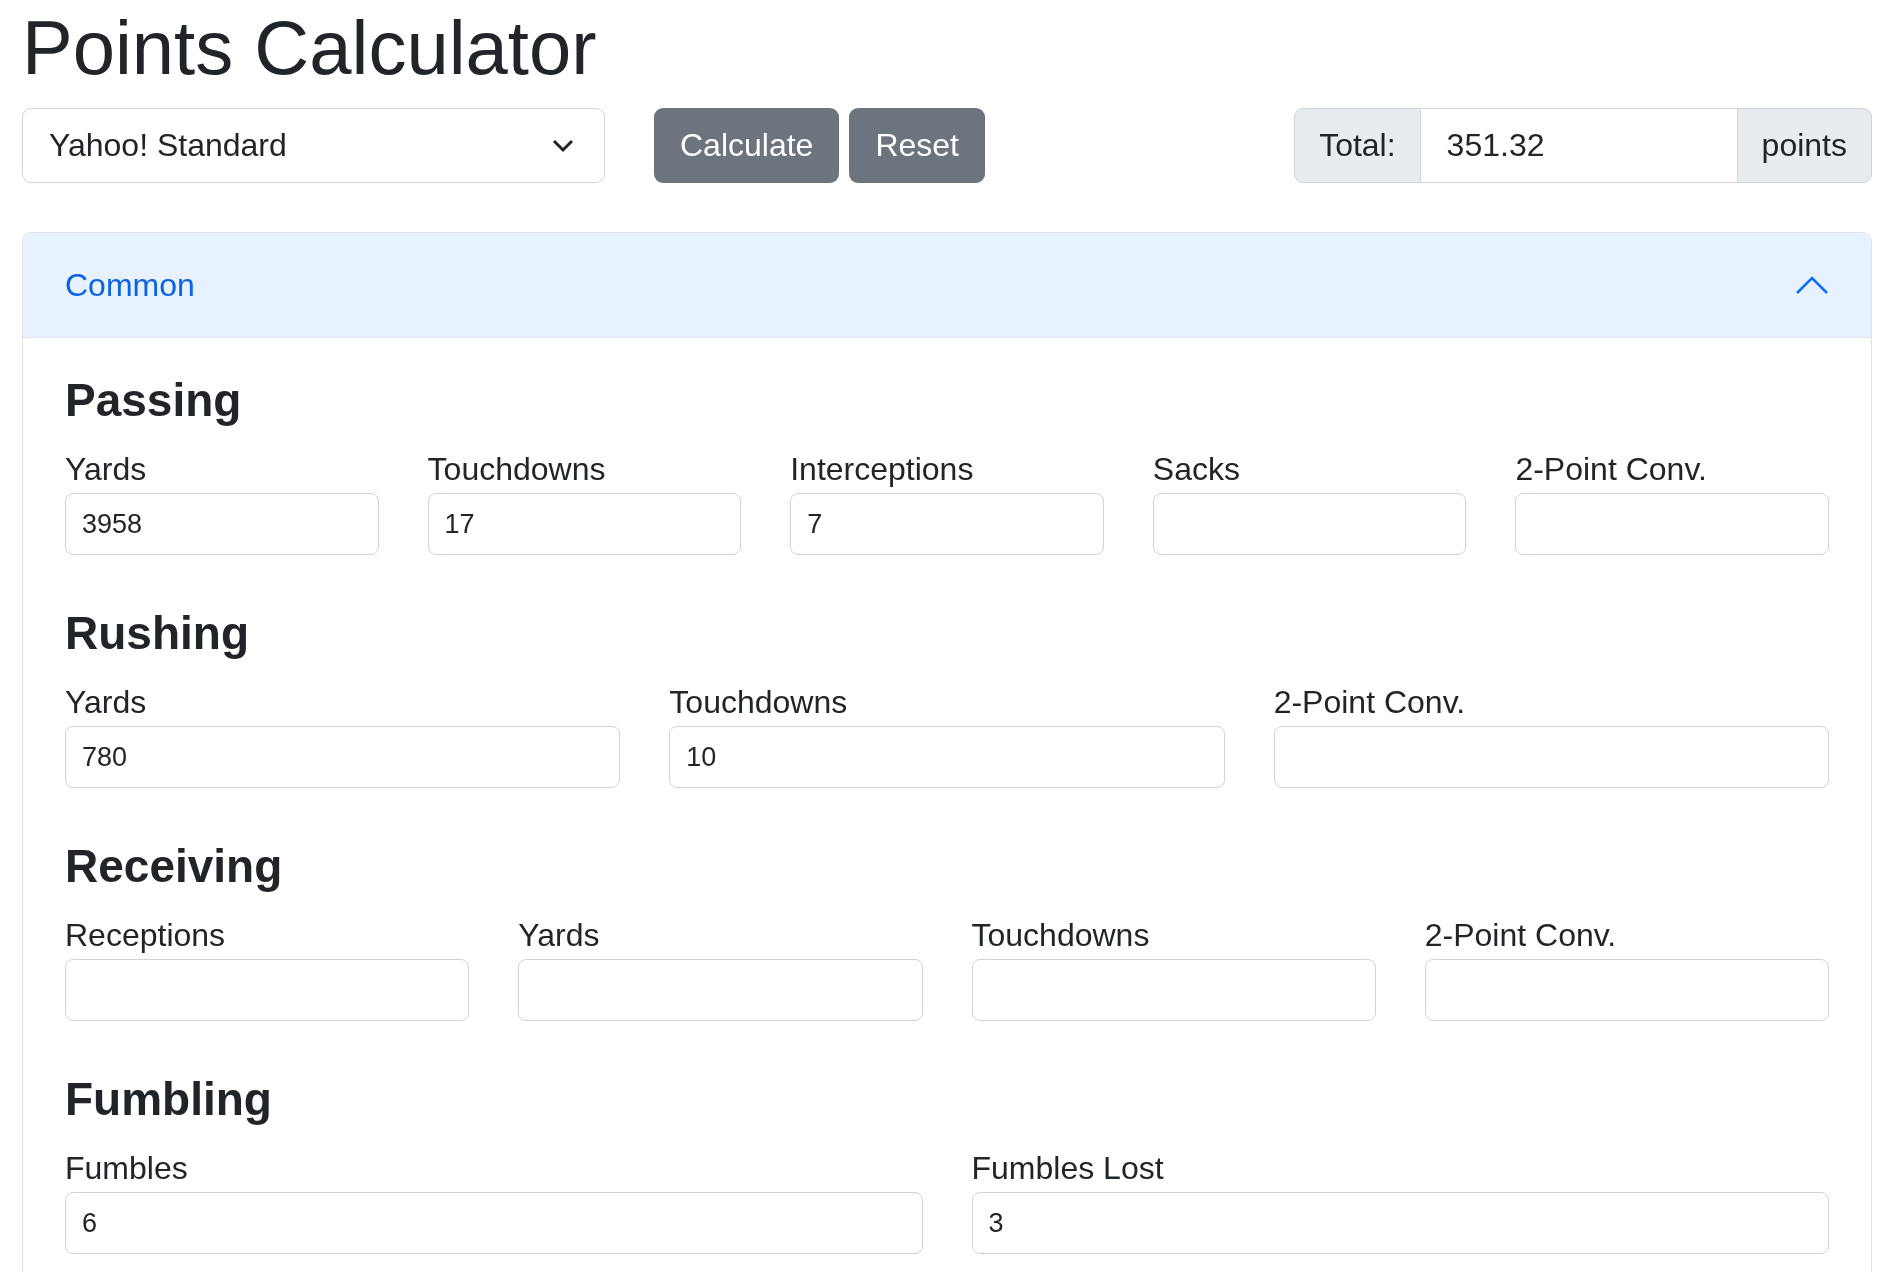 The width and height of the screenshot is (1878, 1272). Describe the element at coordinates (154, 400) in the screenshot. I see `section-heading: Passing` at that location.